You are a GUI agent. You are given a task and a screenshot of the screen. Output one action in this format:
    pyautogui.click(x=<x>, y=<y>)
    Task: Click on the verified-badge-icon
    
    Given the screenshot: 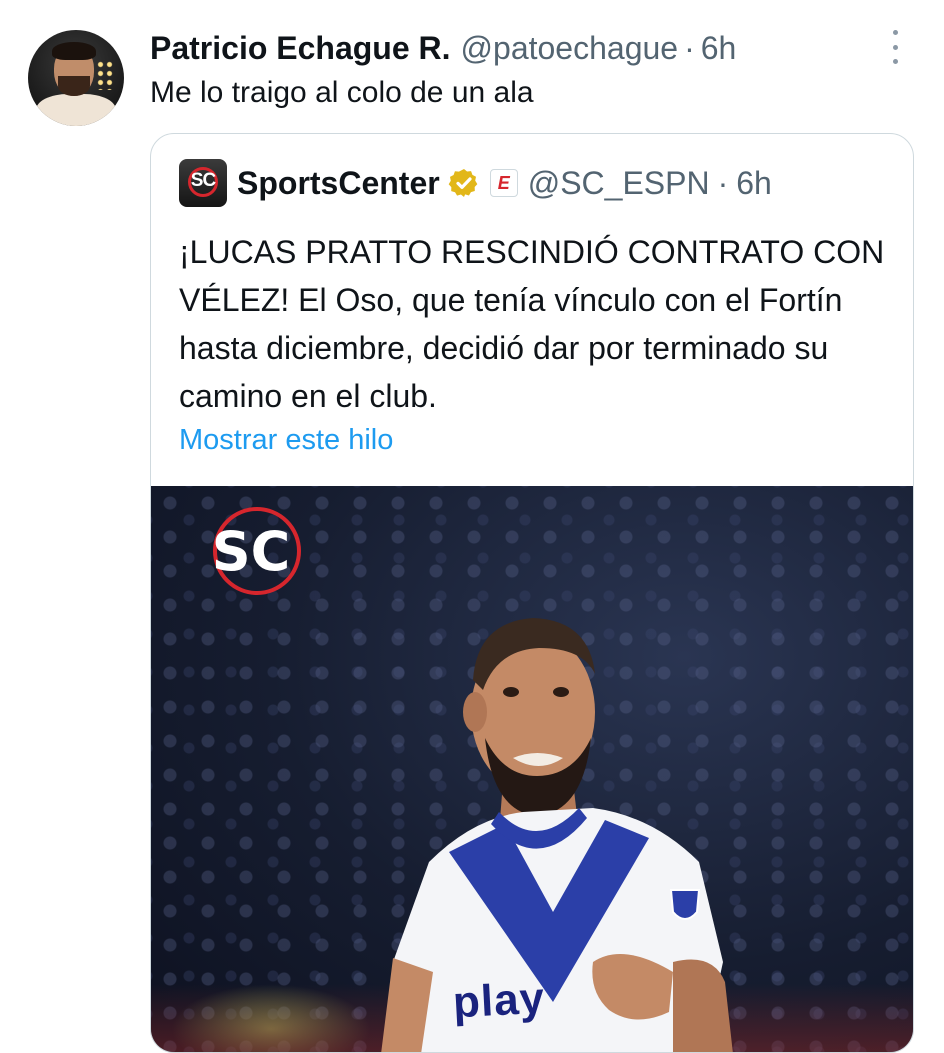 What is the action you would take?
    pyautogui.click(x=464, y=183)
    